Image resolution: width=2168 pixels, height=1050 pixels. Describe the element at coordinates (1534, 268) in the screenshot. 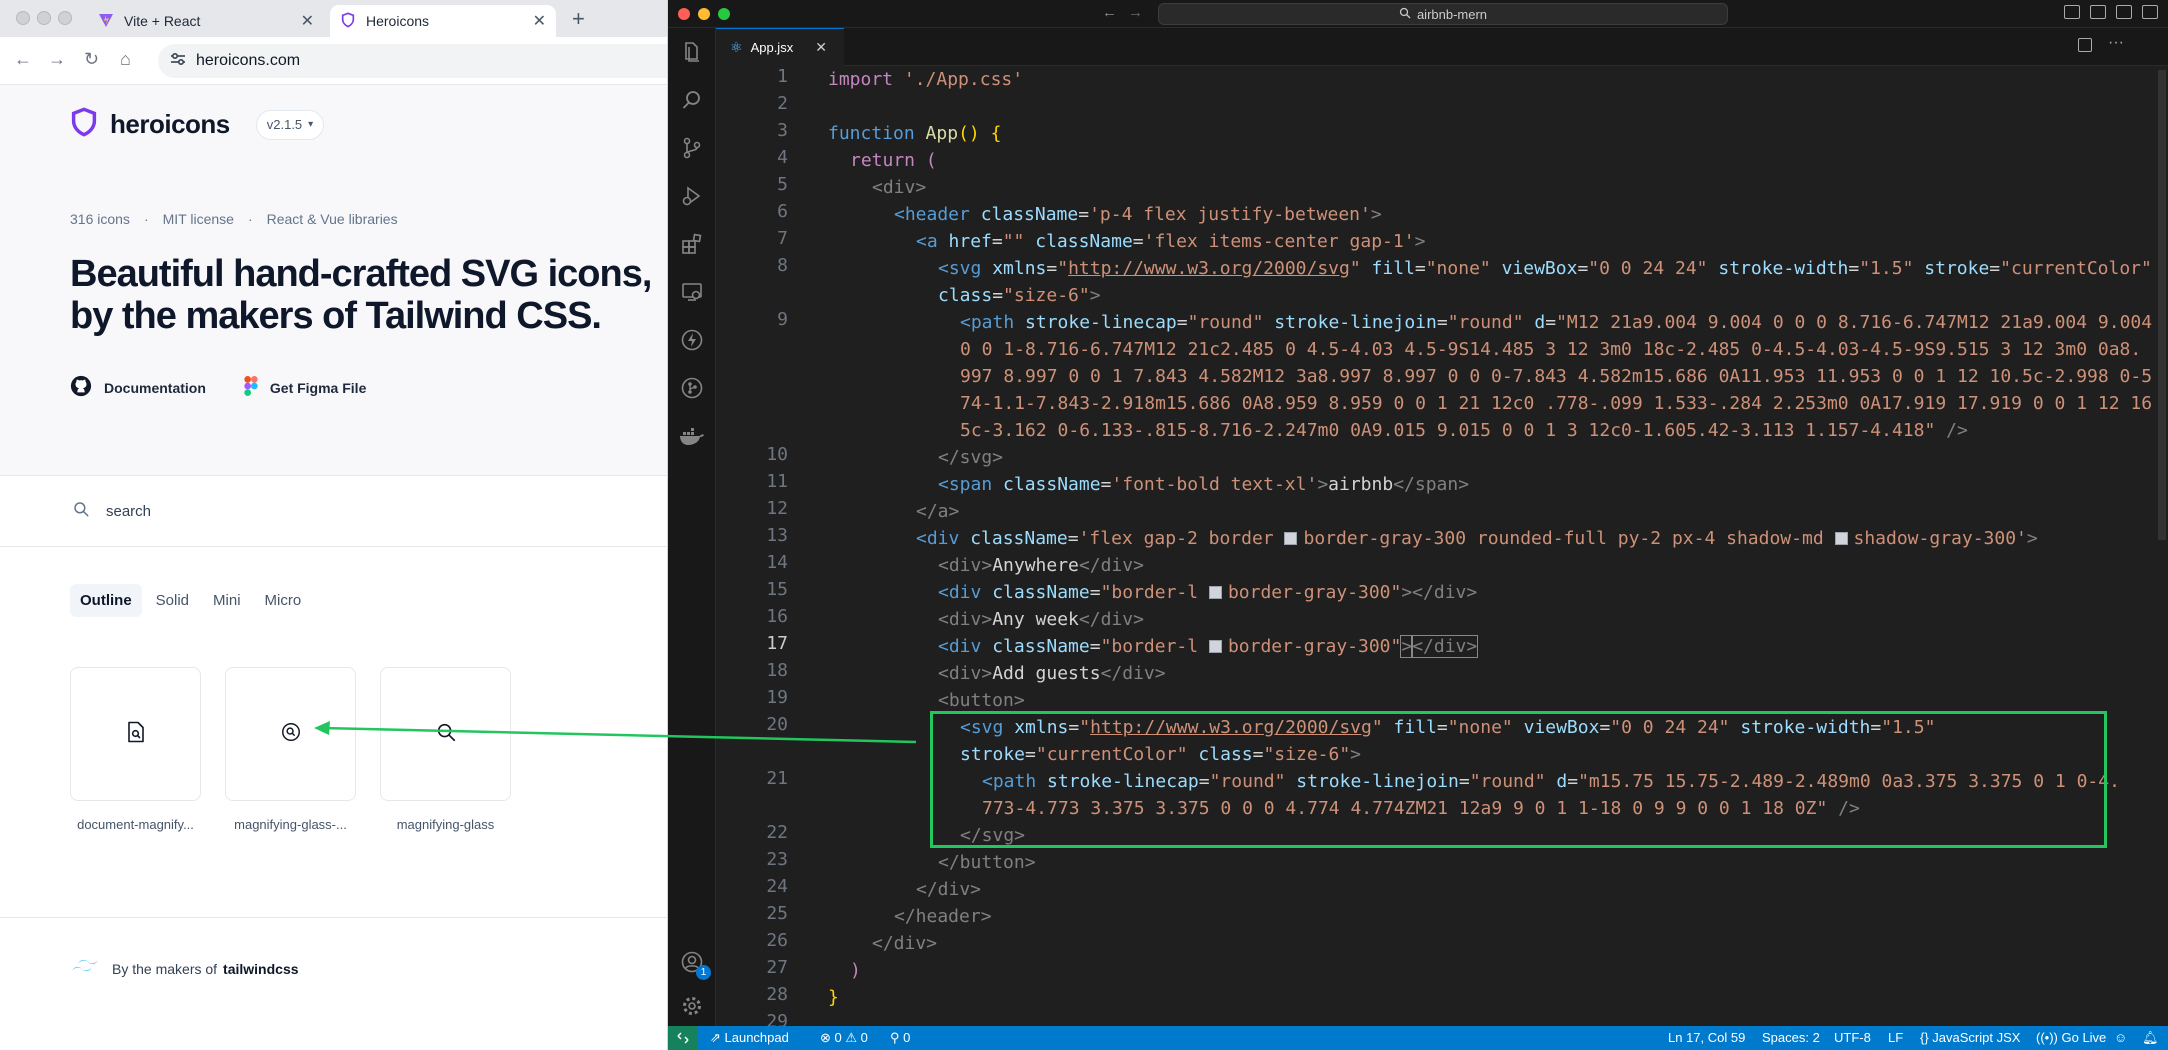

I see `code-token: viewBox` at that location.